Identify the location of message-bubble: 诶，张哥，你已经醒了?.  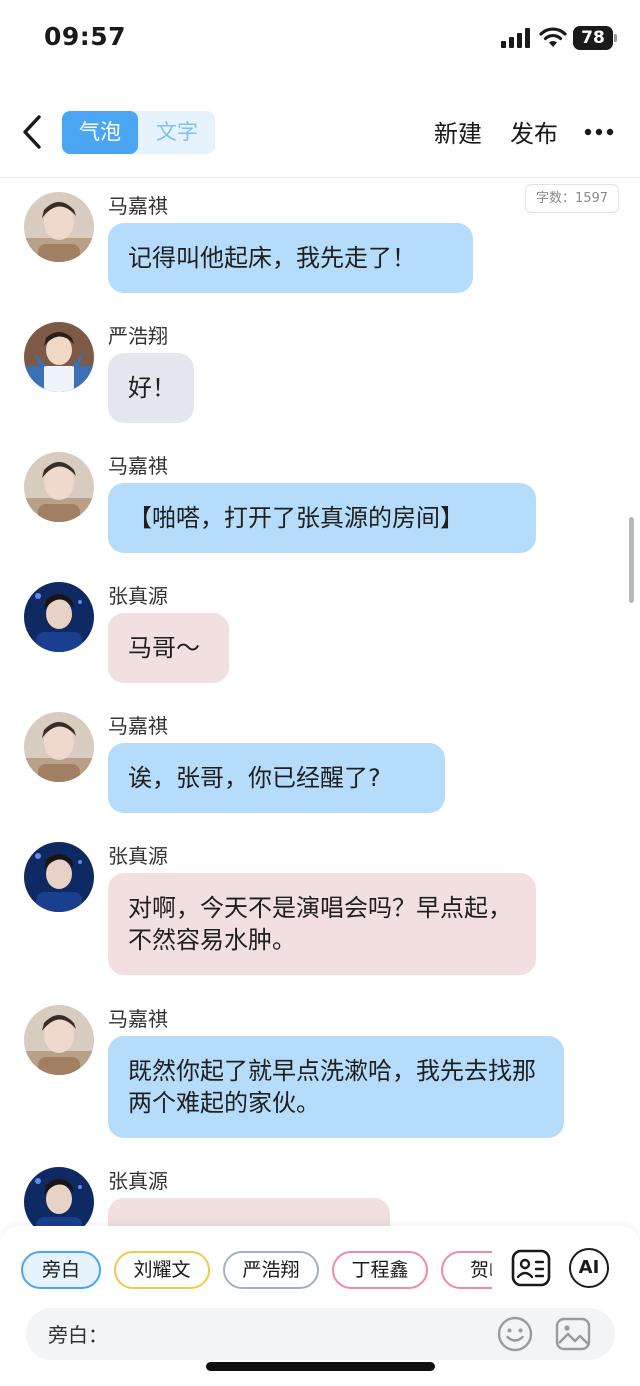
(276, 778).